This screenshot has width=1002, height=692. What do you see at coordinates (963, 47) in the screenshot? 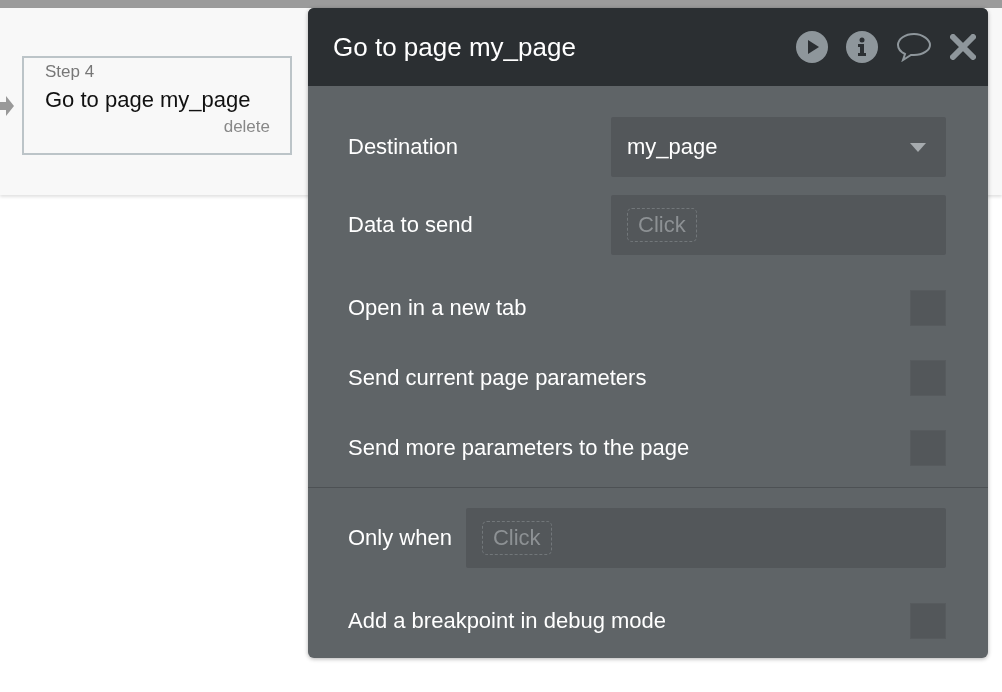
I see `close-icon` at bounding box center [963, 47].